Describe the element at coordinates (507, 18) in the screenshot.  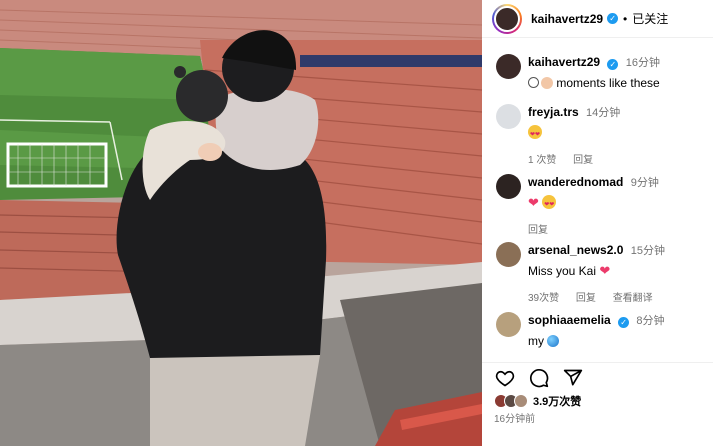
I see `author-avatar` at that location.